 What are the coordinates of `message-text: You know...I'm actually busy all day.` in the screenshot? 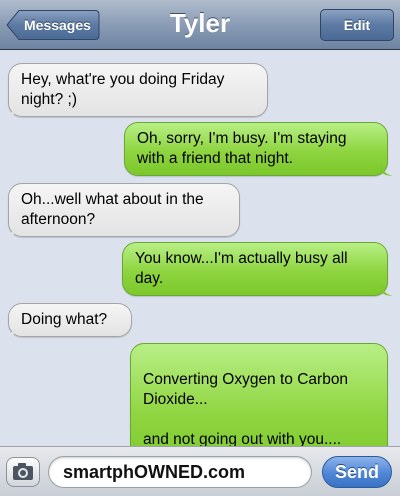 It's located at (241, 268).